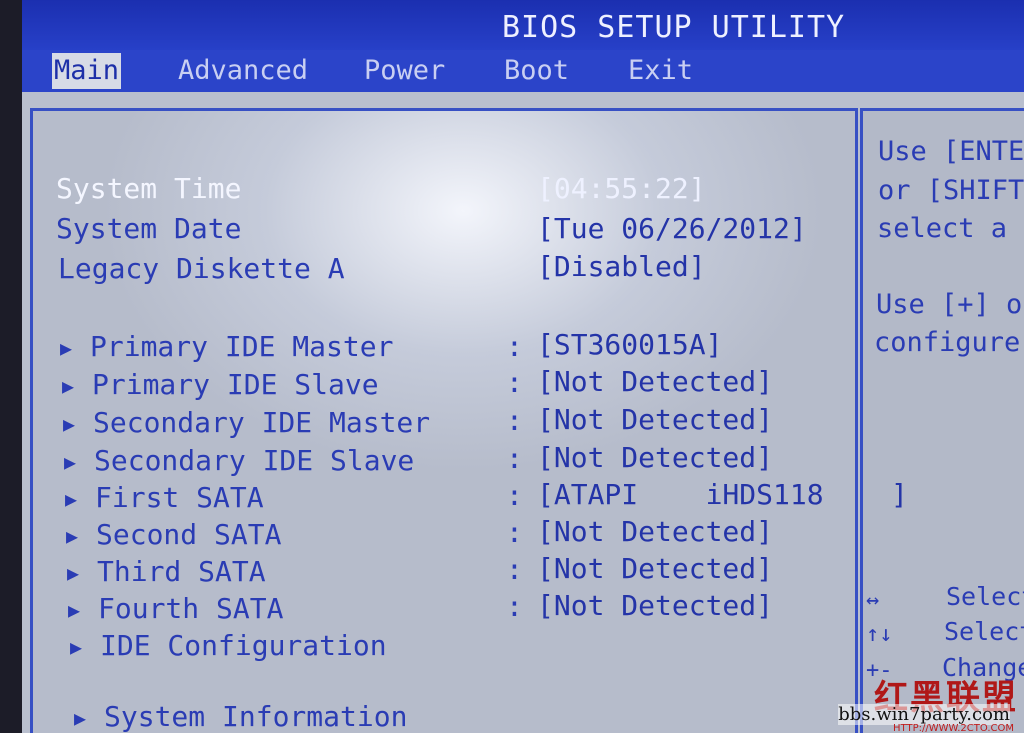 The image size is (1024, 733). Describe the element at coordinates (722, 494) in the screenshot. I see `device-value: [ATAPI iHDS118 ]` at that location.